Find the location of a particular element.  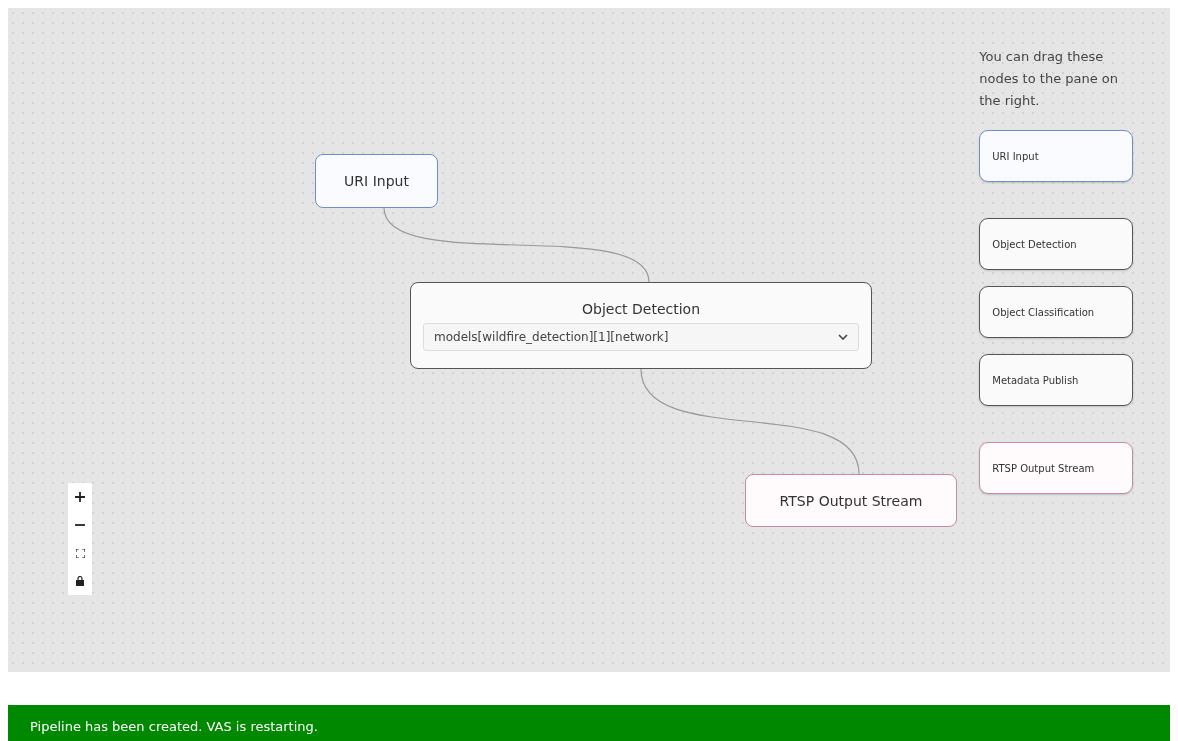

banner-message: Pipeline has been created. VAS is restarting. is located at coordinates (174, 726).